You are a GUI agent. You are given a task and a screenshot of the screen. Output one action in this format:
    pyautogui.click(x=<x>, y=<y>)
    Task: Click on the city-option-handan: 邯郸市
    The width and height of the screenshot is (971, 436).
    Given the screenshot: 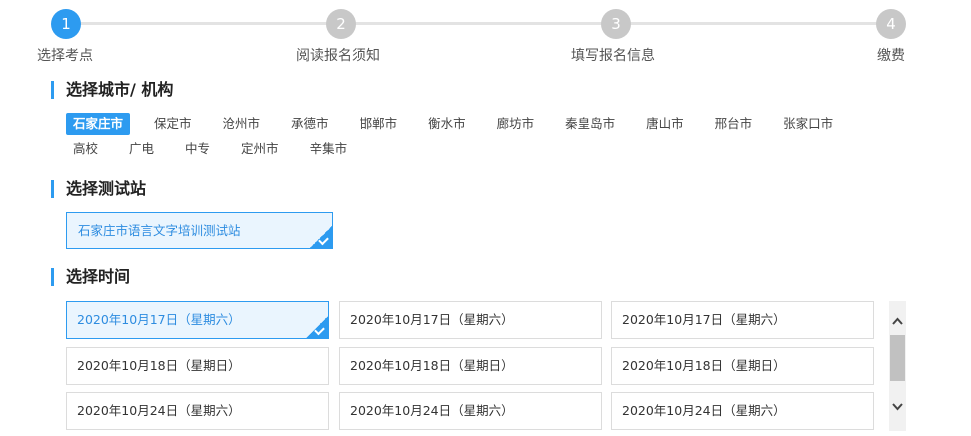 What is the action you would take?
    pyautogui.click(x=379, y=124)
    